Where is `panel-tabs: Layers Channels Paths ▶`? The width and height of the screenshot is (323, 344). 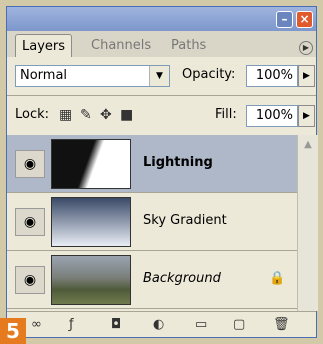
panel-tabs: Layers Channels Paths ▶ is located at coordinates (161, 44).